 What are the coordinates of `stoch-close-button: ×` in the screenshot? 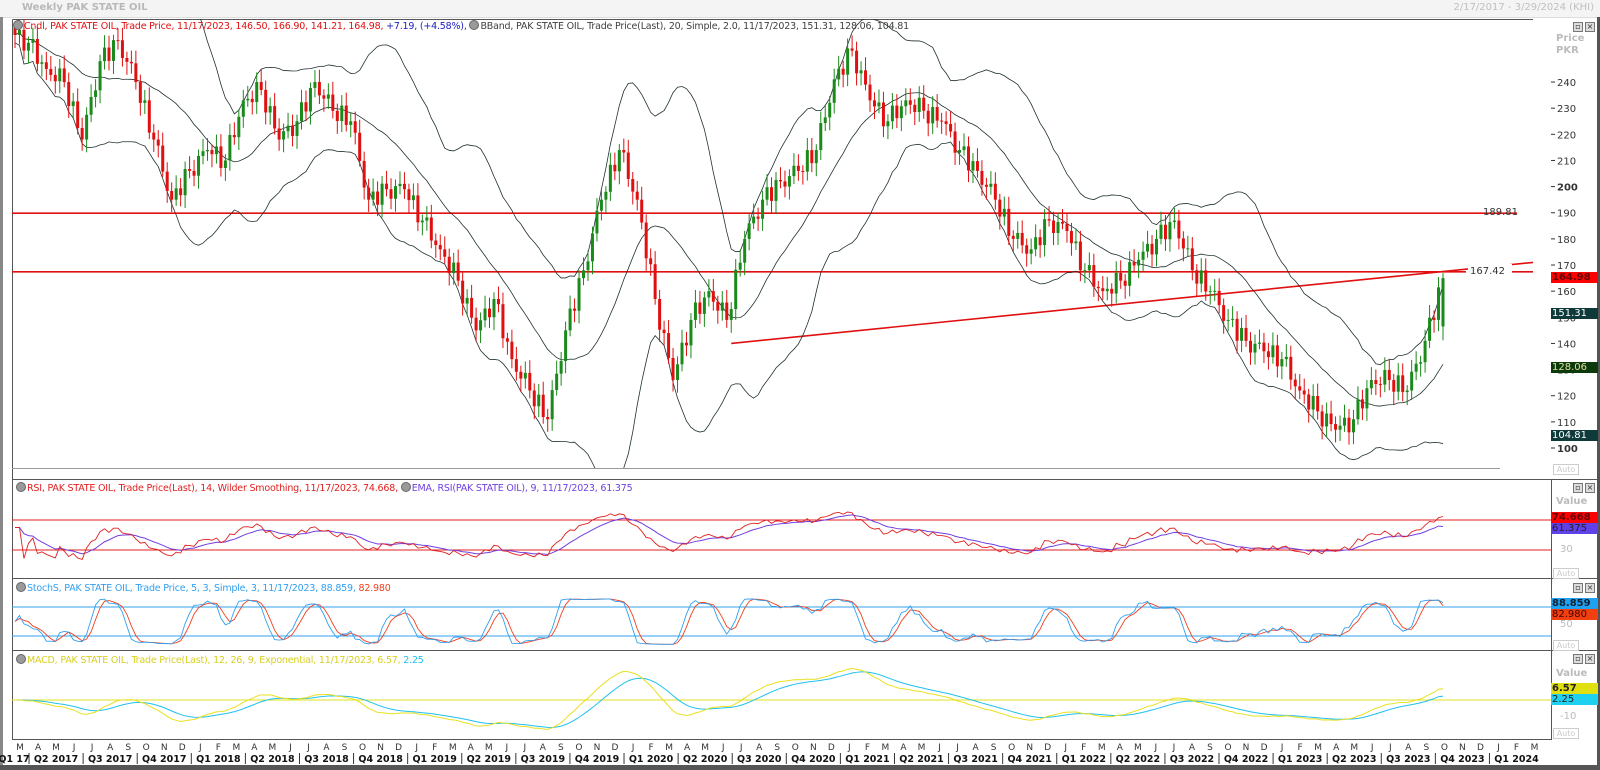 It's located at (1590, 588).